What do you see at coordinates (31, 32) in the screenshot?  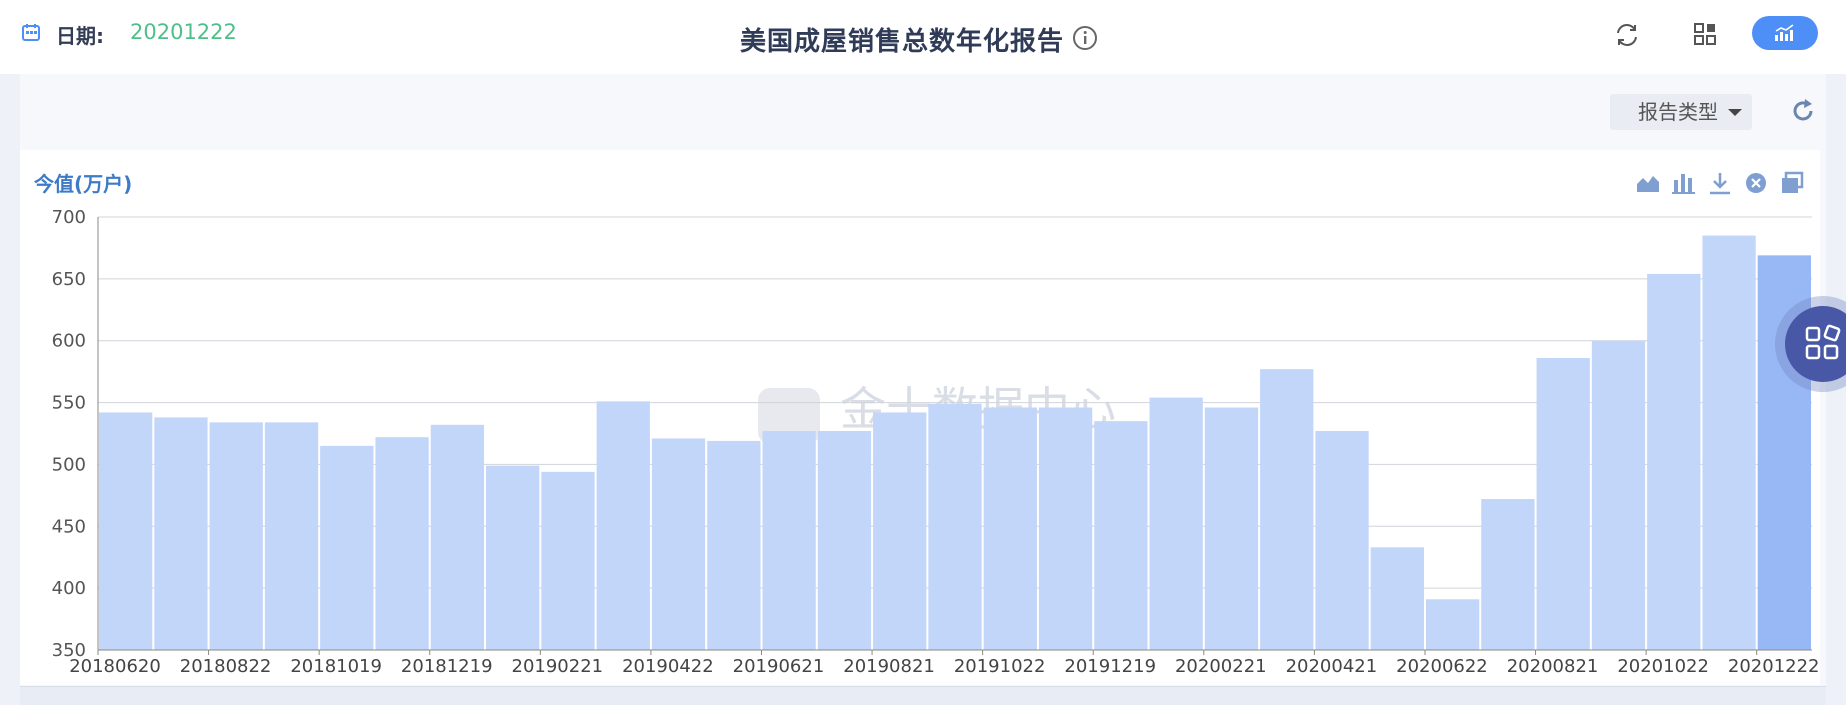 I see `calendar-icon` at bounding box center [31, 32].